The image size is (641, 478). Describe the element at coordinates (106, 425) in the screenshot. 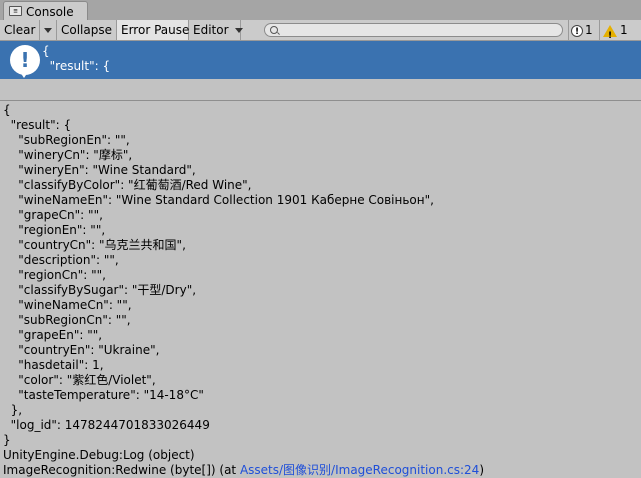

I see `detail-line: "log_id": 1478244701833026449` at that location.